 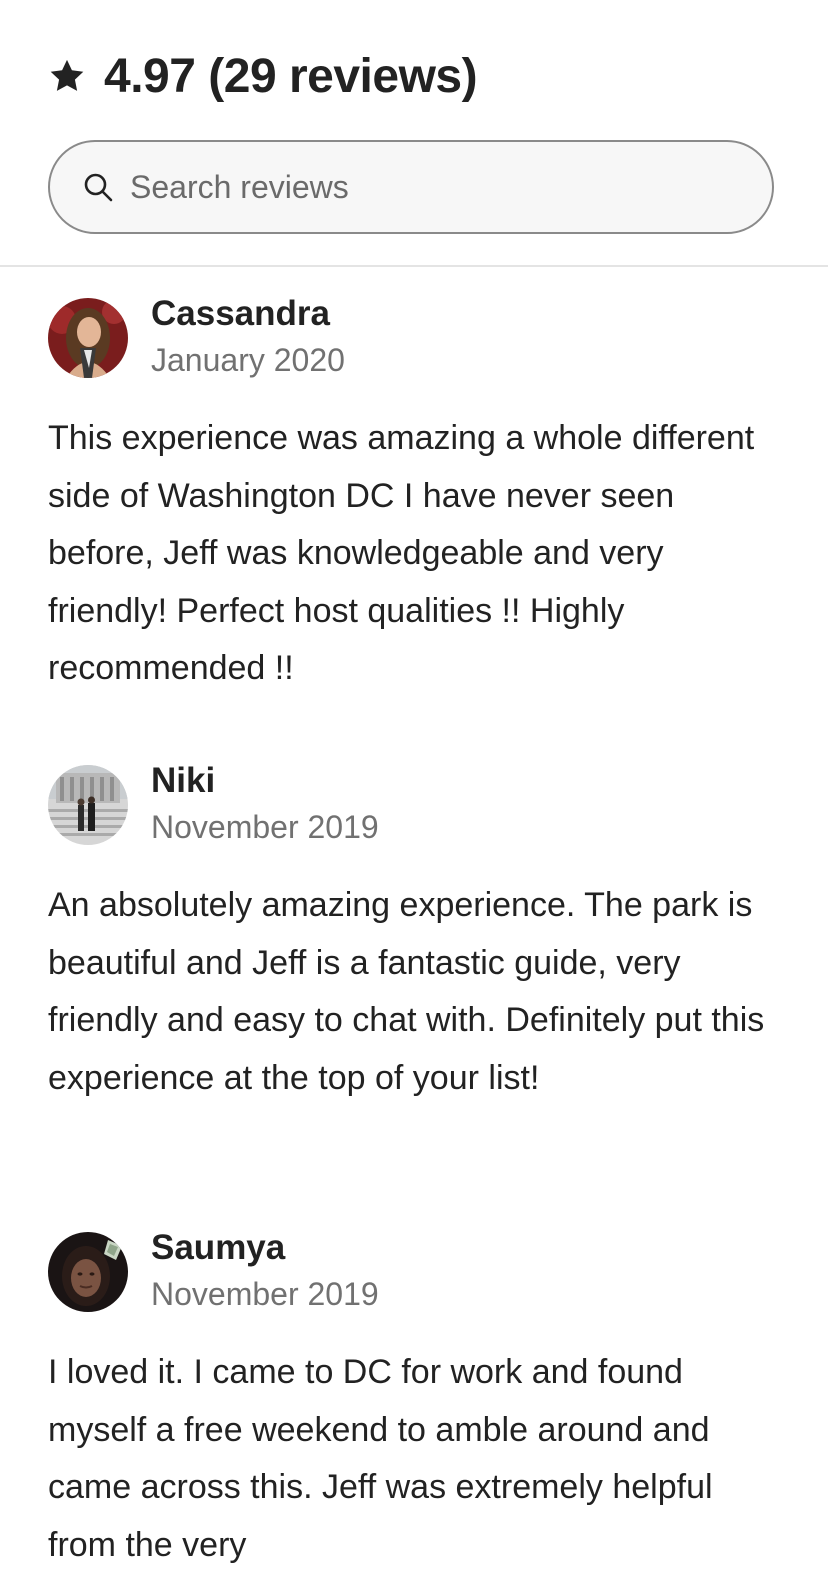 I want to click on review-header: Cassandra January 2020, so click(x=418, y=336).